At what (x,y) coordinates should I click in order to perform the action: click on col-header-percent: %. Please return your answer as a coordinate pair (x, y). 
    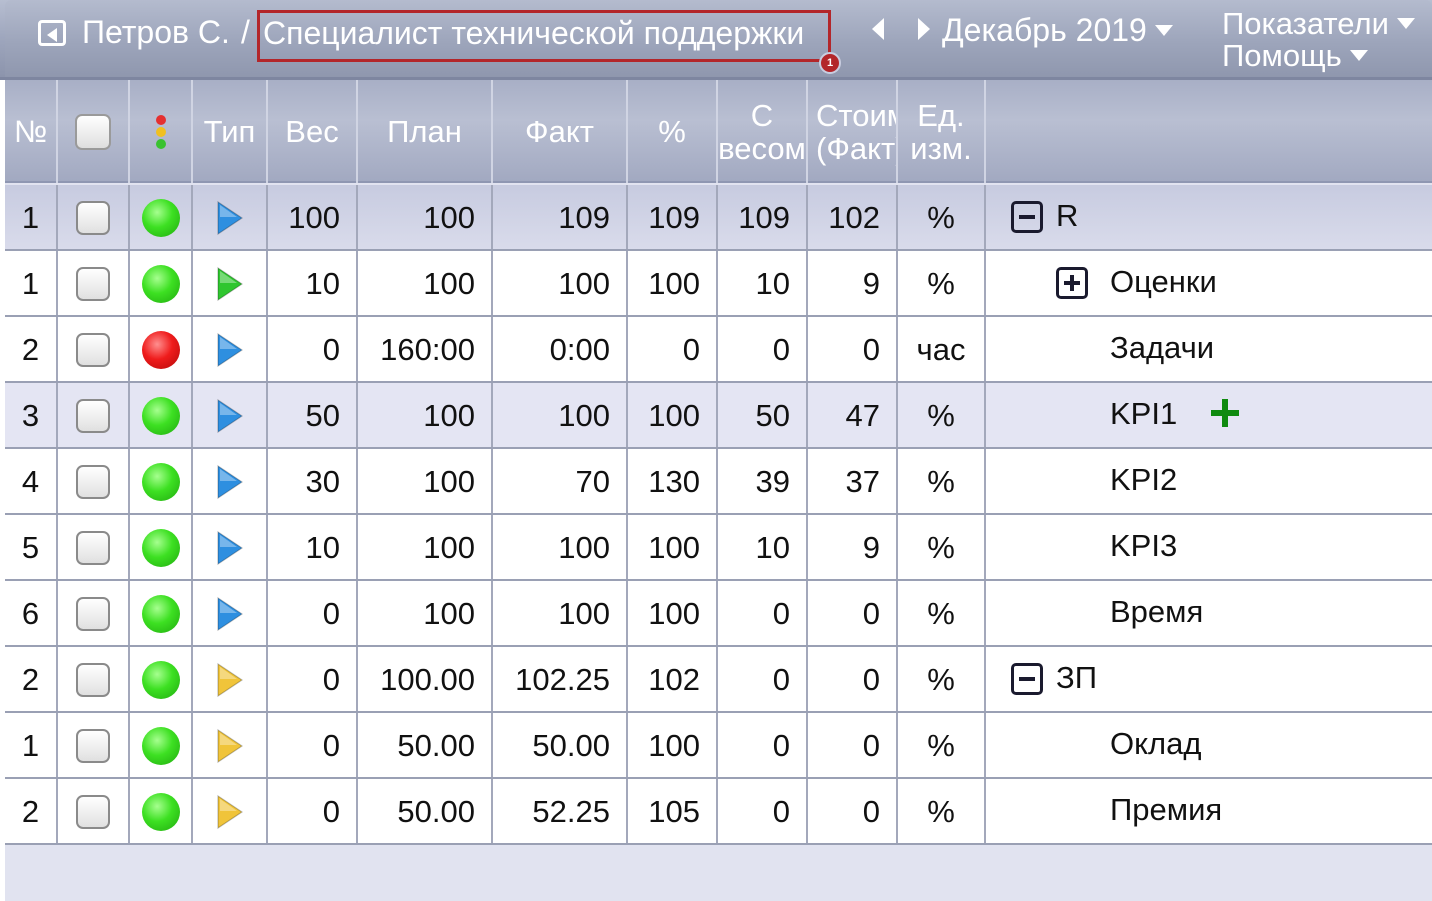
    Looking at the image, I should click on (673, 131).